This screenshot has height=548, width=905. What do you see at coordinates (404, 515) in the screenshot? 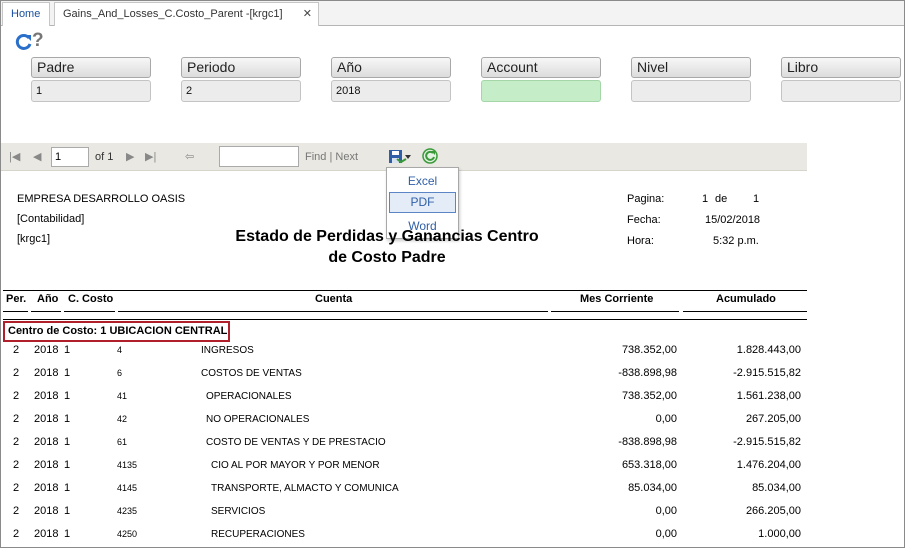
I see `table-row: 2 2018 1 4235 SERVICIOS 0,00 266.205,00` at bounding box center [404, 515].